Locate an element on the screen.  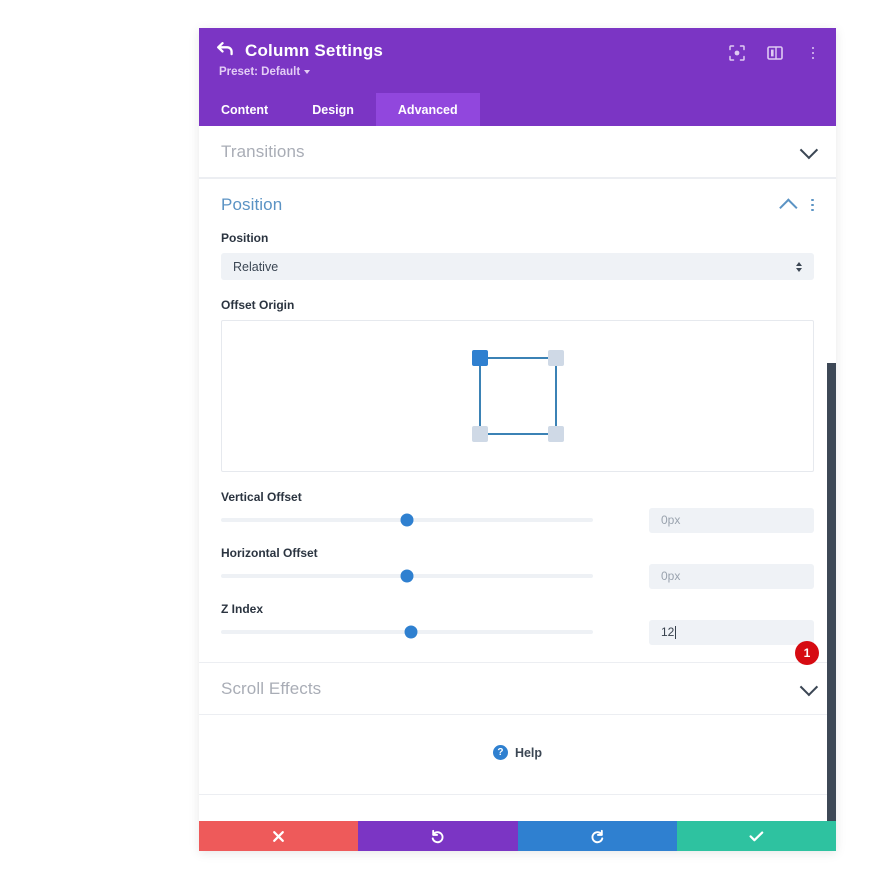
modal-header: Column Settings Preset: Default is located at coordinates (517, 60).